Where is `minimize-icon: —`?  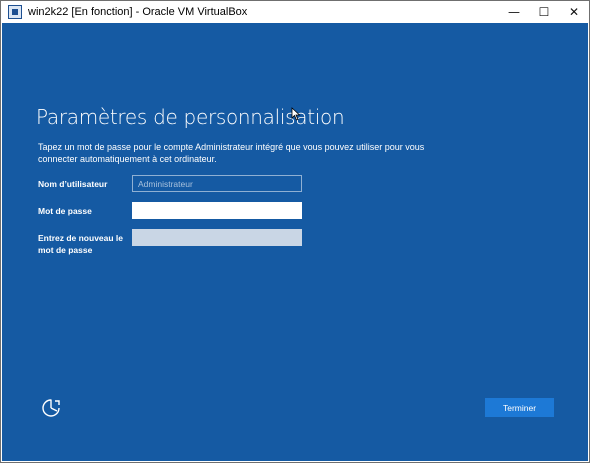
minimize-icon: — is located at coordinates (514, 12).